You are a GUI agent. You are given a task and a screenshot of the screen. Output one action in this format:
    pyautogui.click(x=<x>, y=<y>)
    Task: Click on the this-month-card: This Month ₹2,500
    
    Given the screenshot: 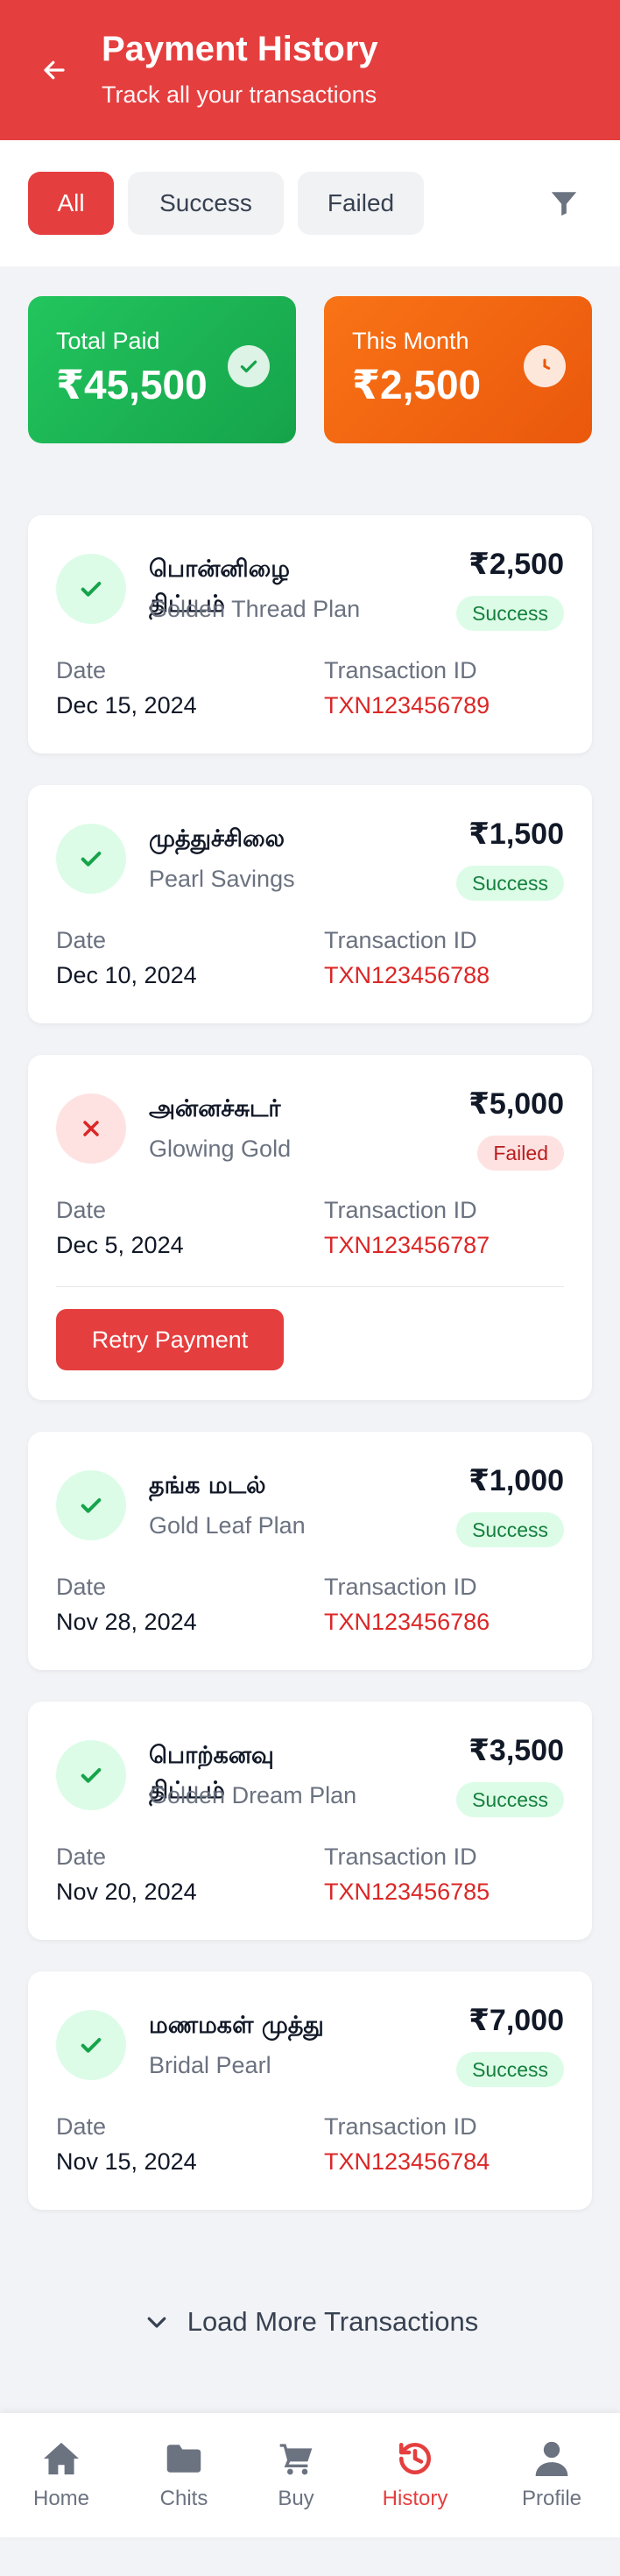 What is the action you would take?
    pyautogui.click(x=458, y=369)
    